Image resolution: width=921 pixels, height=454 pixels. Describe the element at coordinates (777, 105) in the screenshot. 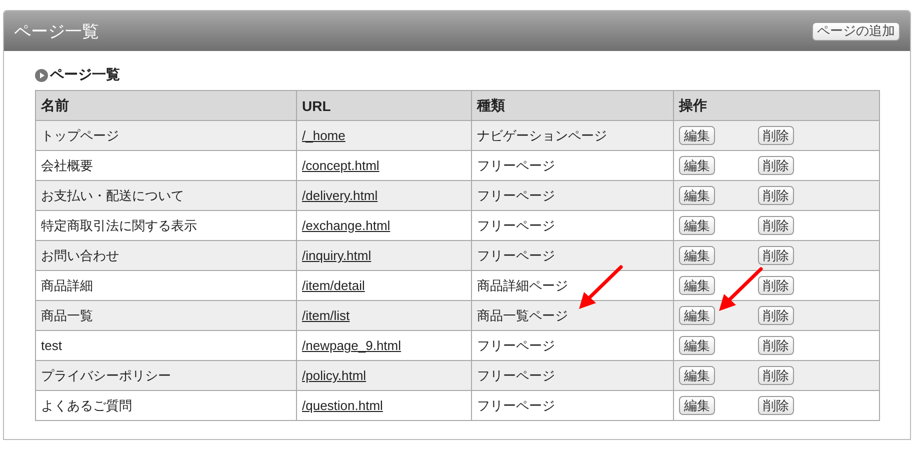

I see `column-header: 操作` at that location.